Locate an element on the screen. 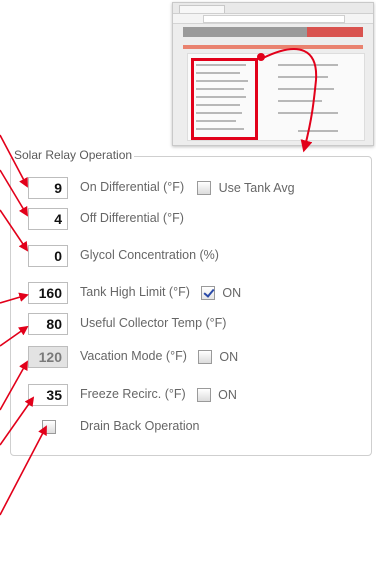  tank-high-limit-on-label: ON is located at coordinates (232, 292).